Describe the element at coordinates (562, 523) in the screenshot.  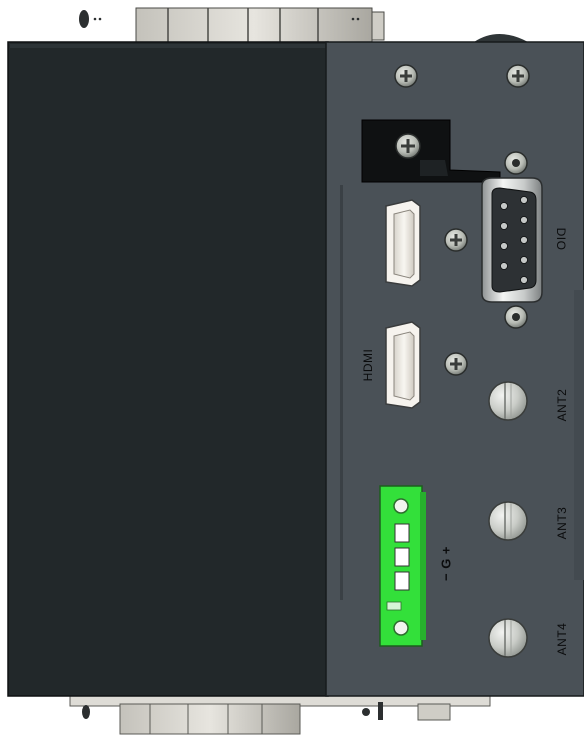
I see `ant3-label: ANT3` at that location.